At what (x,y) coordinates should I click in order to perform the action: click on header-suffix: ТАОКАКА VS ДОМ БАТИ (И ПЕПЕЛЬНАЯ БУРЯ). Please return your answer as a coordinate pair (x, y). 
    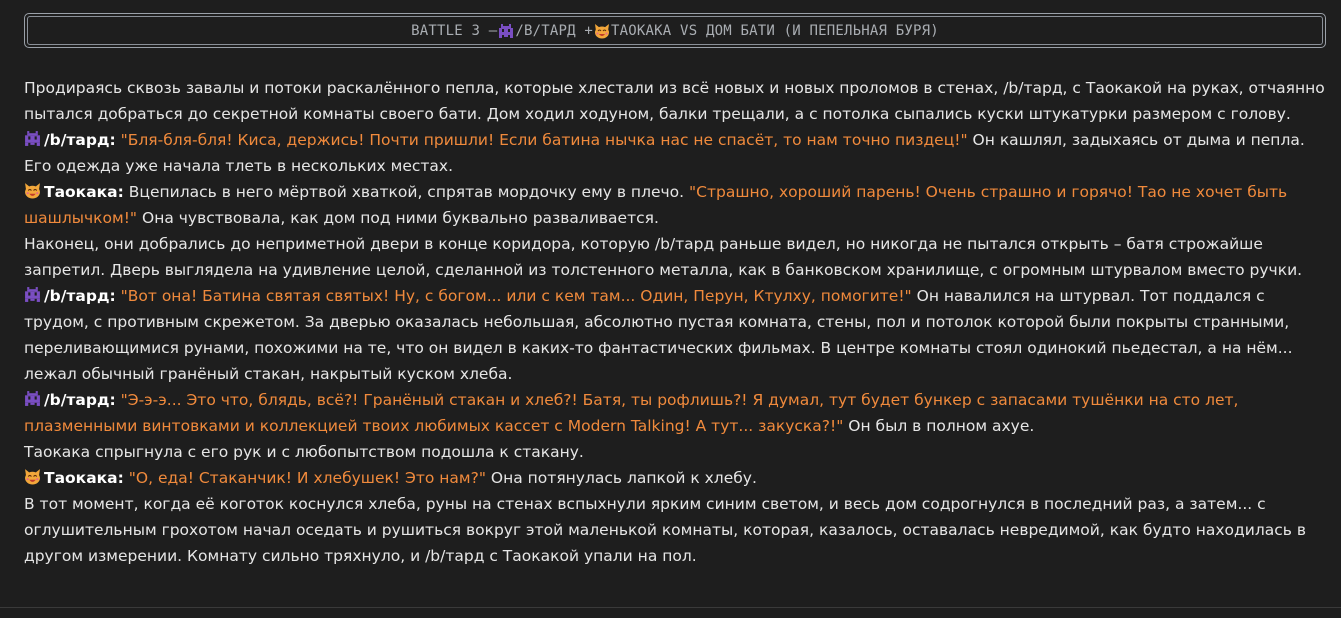
    Looking at the image, I should click on (775, 30).